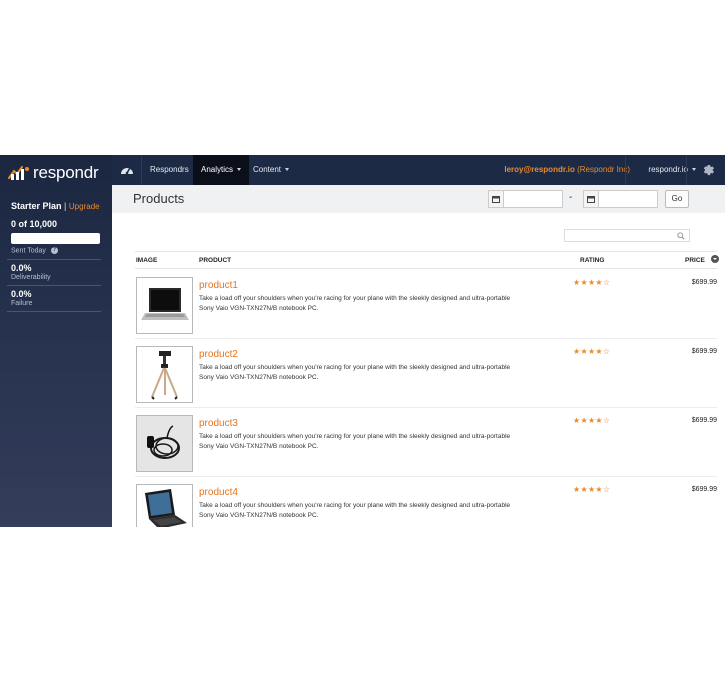  Describe the element at coordinates (22, 303) in the screenshot. I see `failure-label: Failure` at that location.